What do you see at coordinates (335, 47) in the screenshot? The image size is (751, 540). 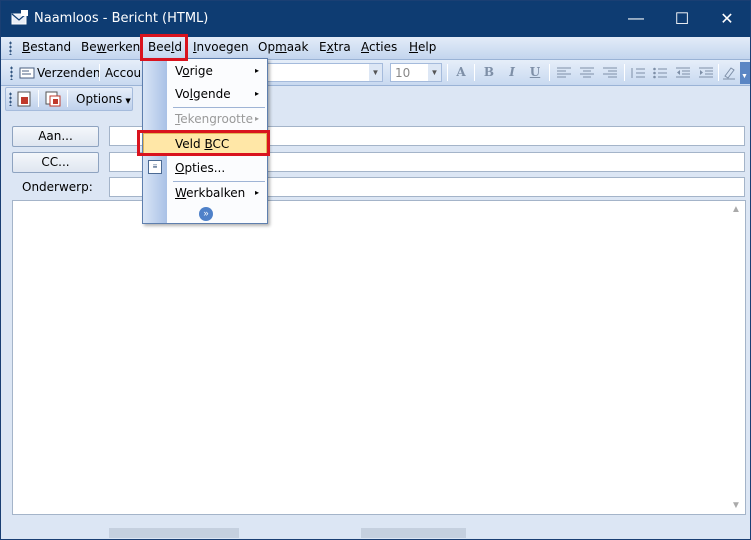 I see `menu-extra: Extra` at bounding box center [335, 47].